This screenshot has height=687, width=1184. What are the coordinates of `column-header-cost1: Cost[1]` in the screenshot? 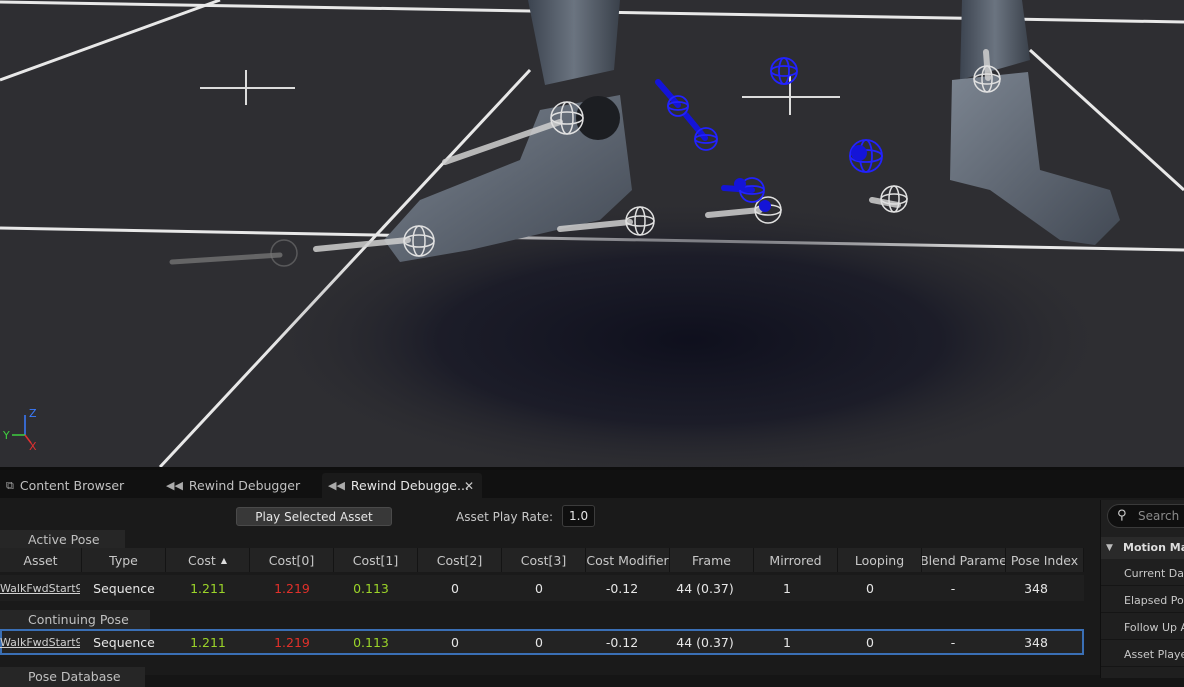 It's located at (376, 560).